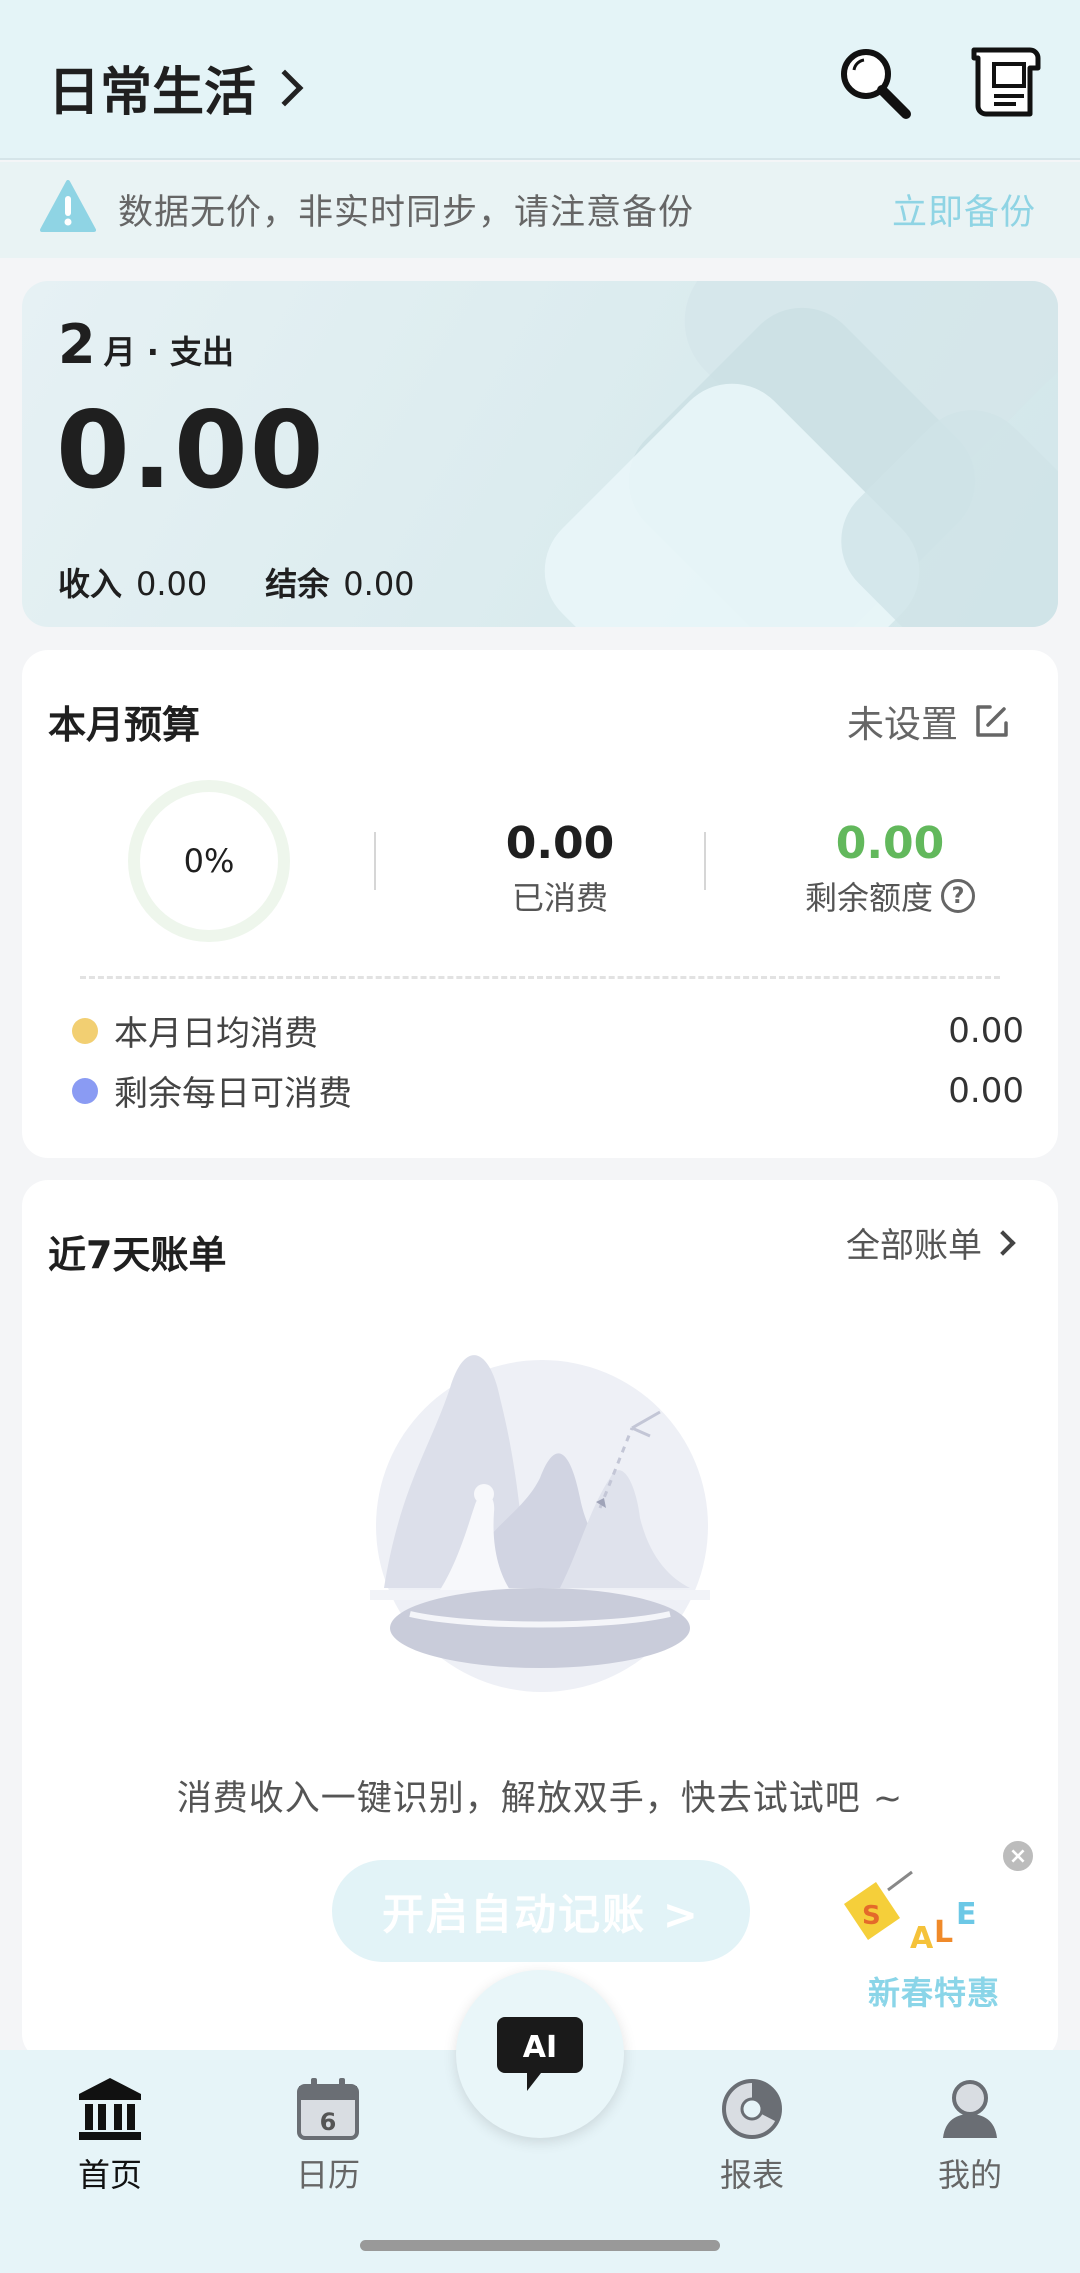 The height and width of the screenshot is (2273, 1080). I want to click on balance-value: 0.00, so click(379, 584).